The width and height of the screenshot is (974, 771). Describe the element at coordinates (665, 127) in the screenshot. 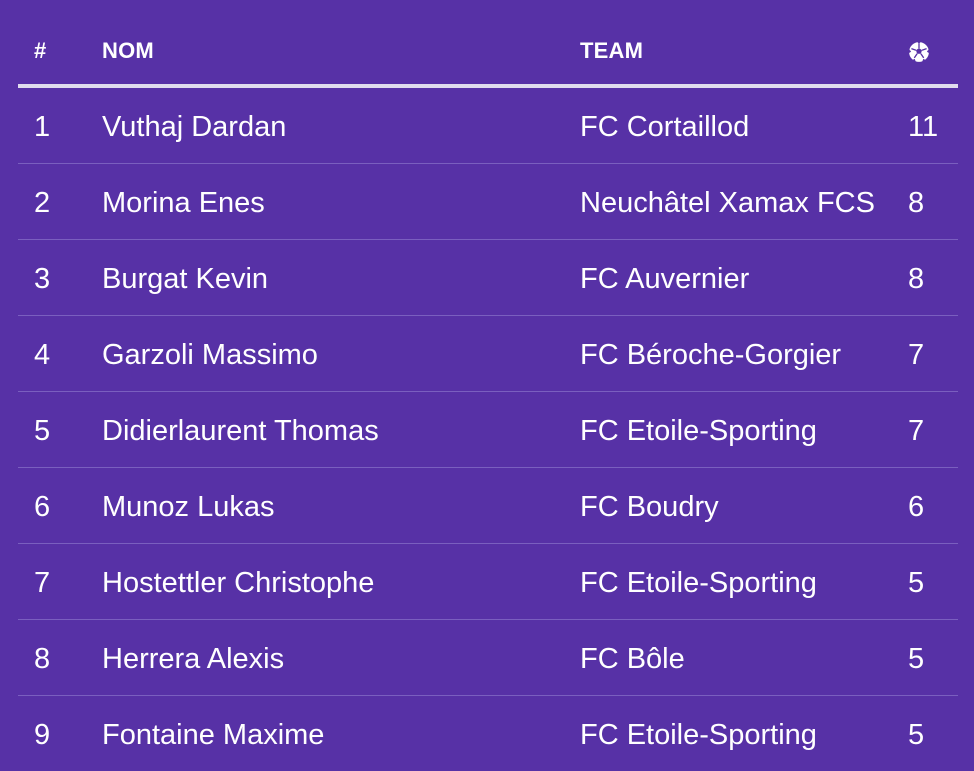

I see `row-team: FC Cortaillod` at that location.